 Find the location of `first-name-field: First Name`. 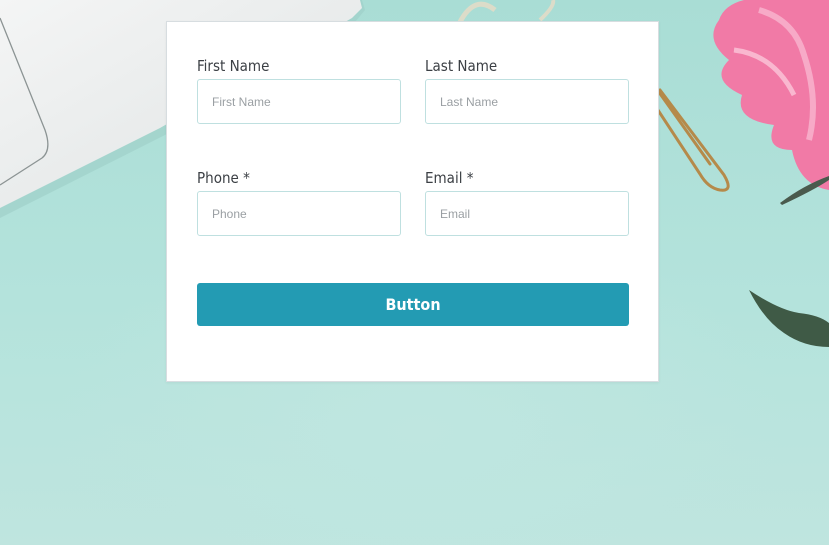

first-name-field: First Name is located at coordinates (299, 90).